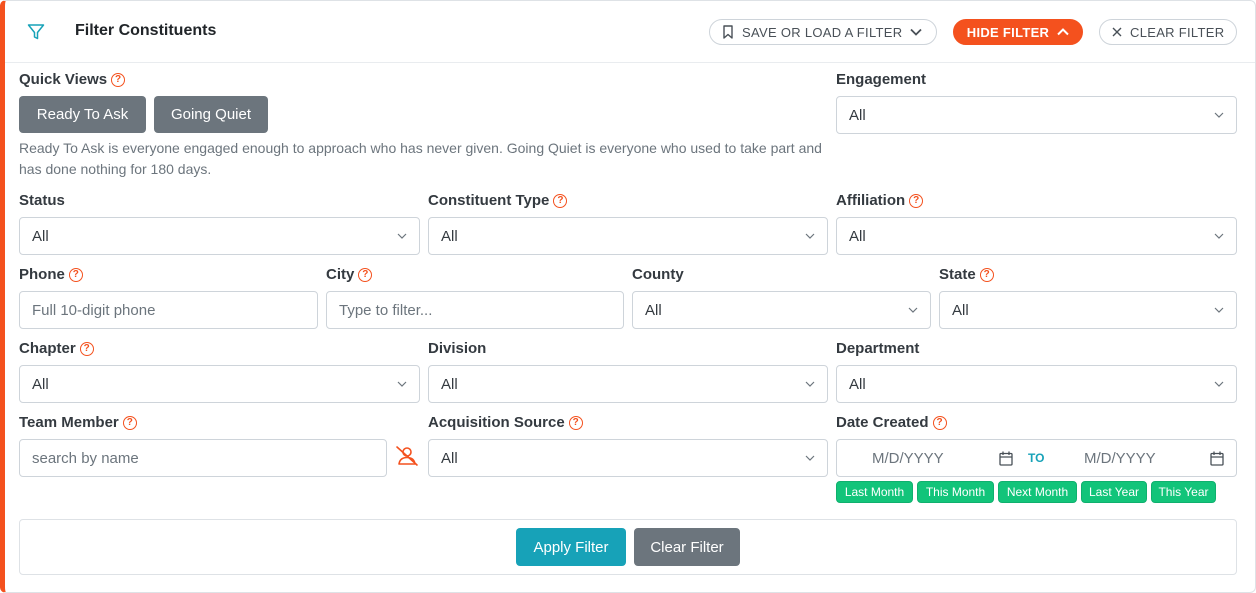  Describe the element at coordinates (36, 32) in the screenshot. I see `filter-icon` at that location.